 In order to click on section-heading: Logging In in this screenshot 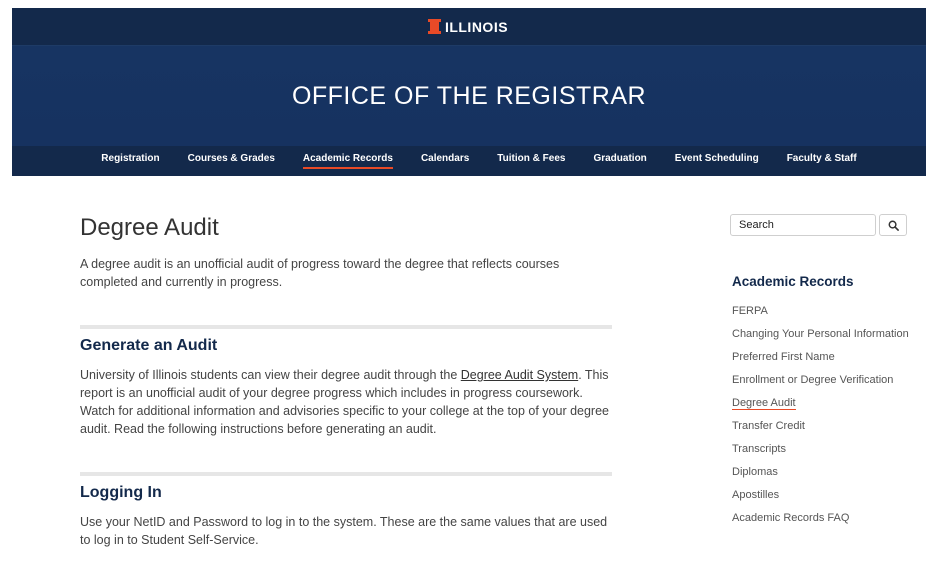, I will do `click(121, 492)`.